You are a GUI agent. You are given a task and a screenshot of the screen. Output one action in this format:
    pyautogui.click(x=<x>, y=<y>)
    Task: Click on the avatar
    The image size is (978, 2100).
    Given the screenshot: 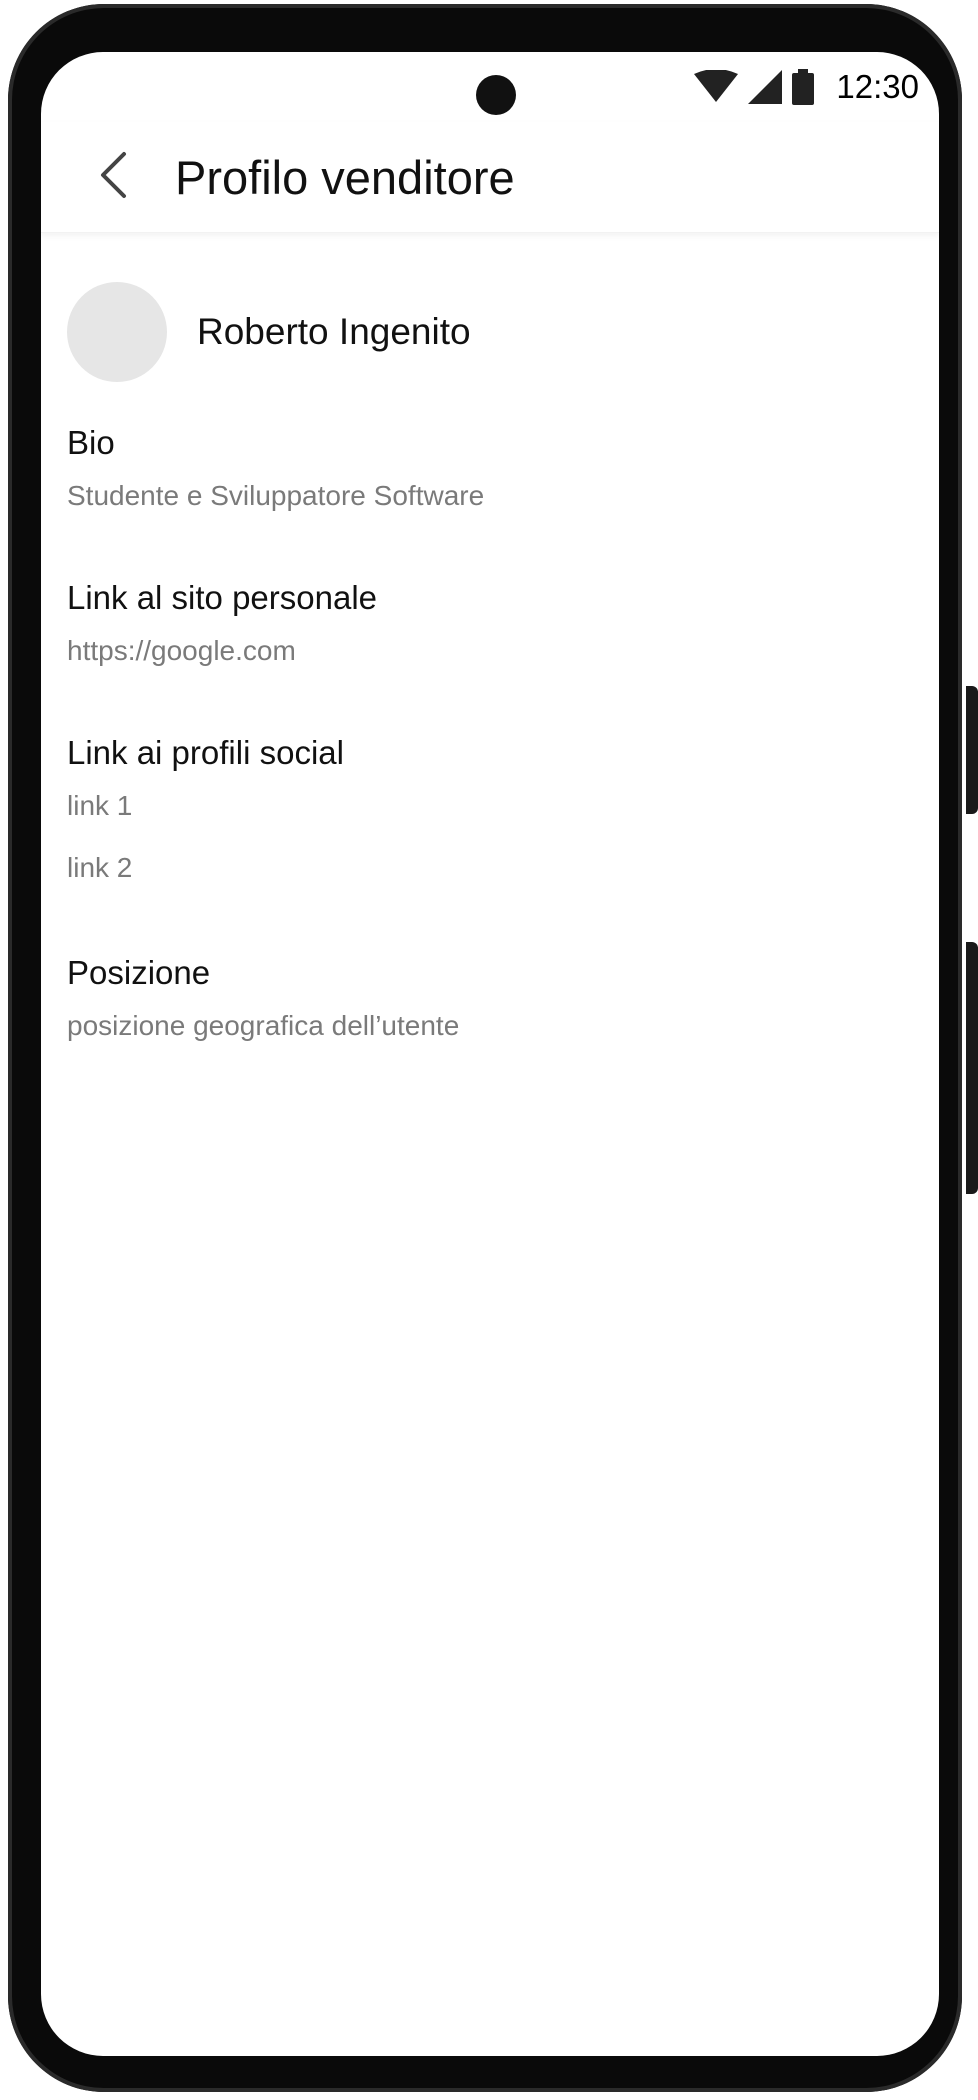 What is the action you would take?
    pyautogui.click(x=117, y=332)
    